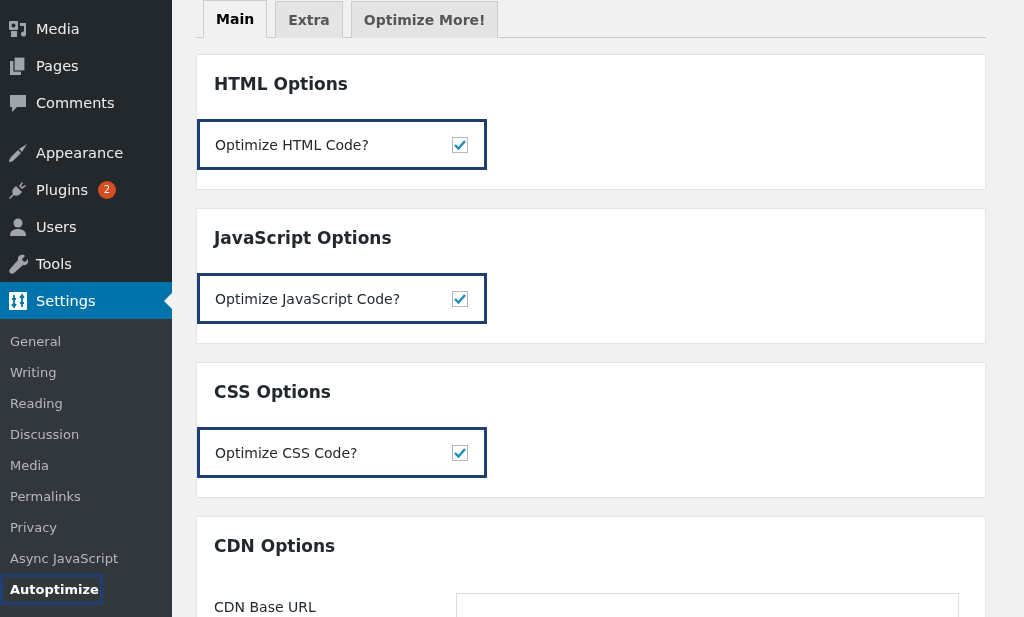 Image resolution: width=1024 pixels, height=617 pixels. What do you see at coordinates (86, 28) in the screenshot?
I see `menu-item: Media` at bounding box center [86, 28].